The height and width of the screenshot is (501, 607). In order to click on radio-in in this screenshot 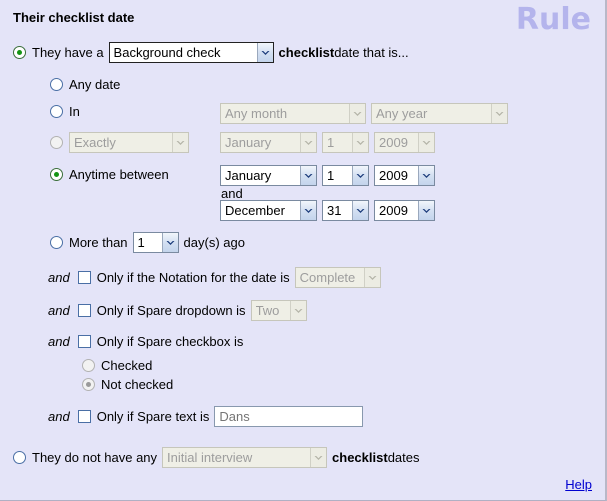, I will do `click(56, 111)`.